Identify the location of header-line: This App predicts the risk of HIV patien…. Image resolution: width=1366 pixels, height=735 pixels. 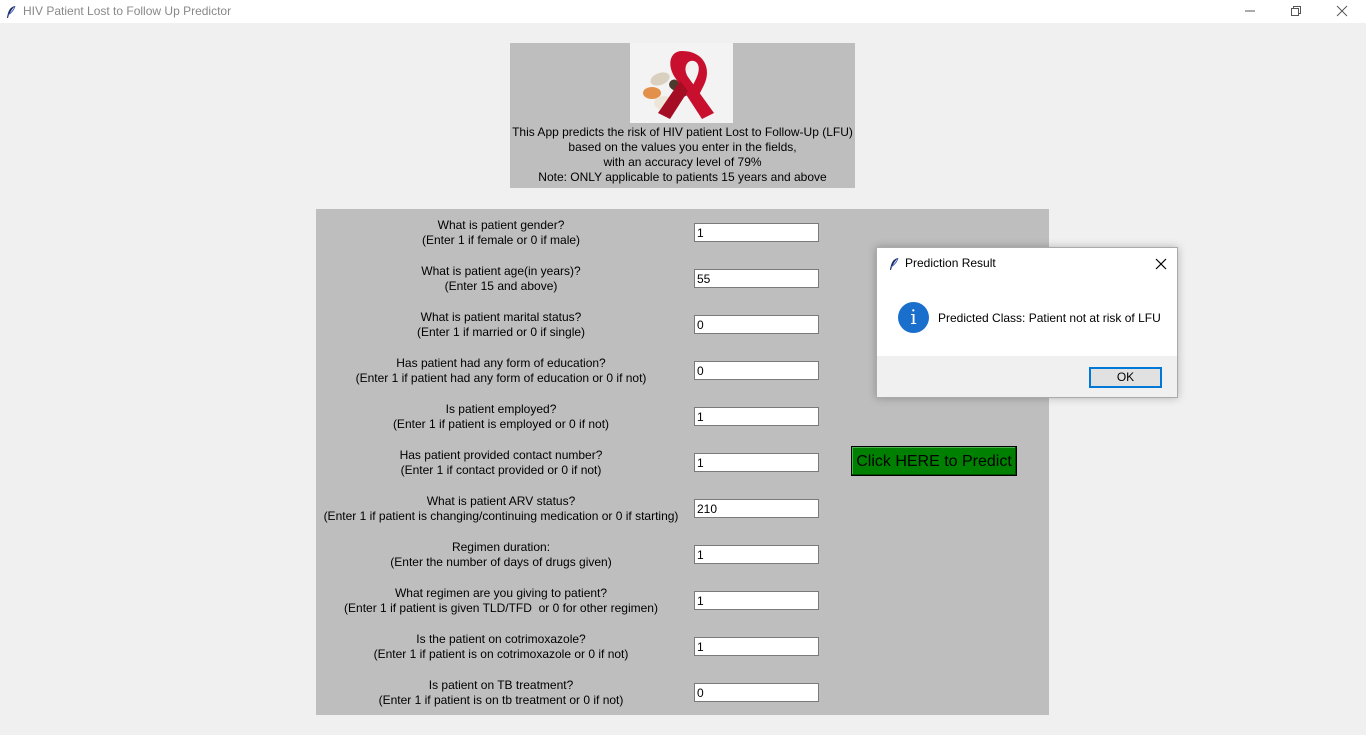
(682, 132).